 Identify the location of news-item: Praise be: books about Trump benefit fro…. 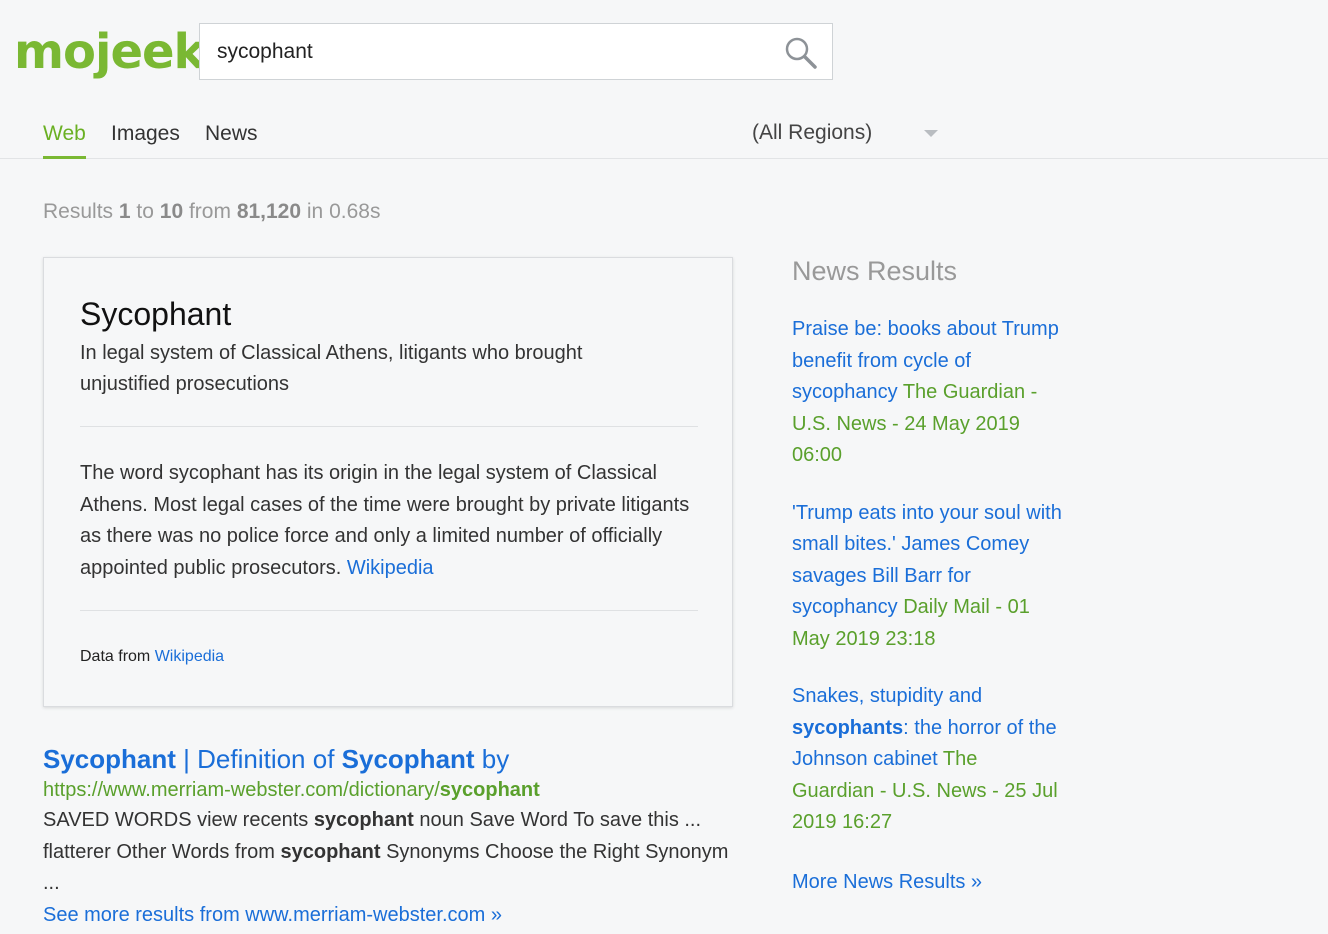
(927, 393).